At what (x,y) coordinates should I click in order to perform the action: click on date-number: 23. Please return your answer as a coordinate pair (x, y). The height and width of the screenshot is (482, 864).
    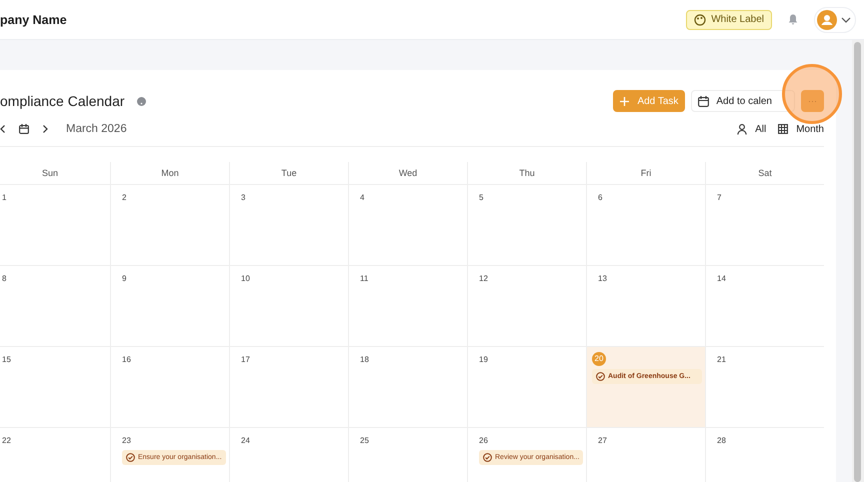
    Looking at the image, I should click on (126, 441).